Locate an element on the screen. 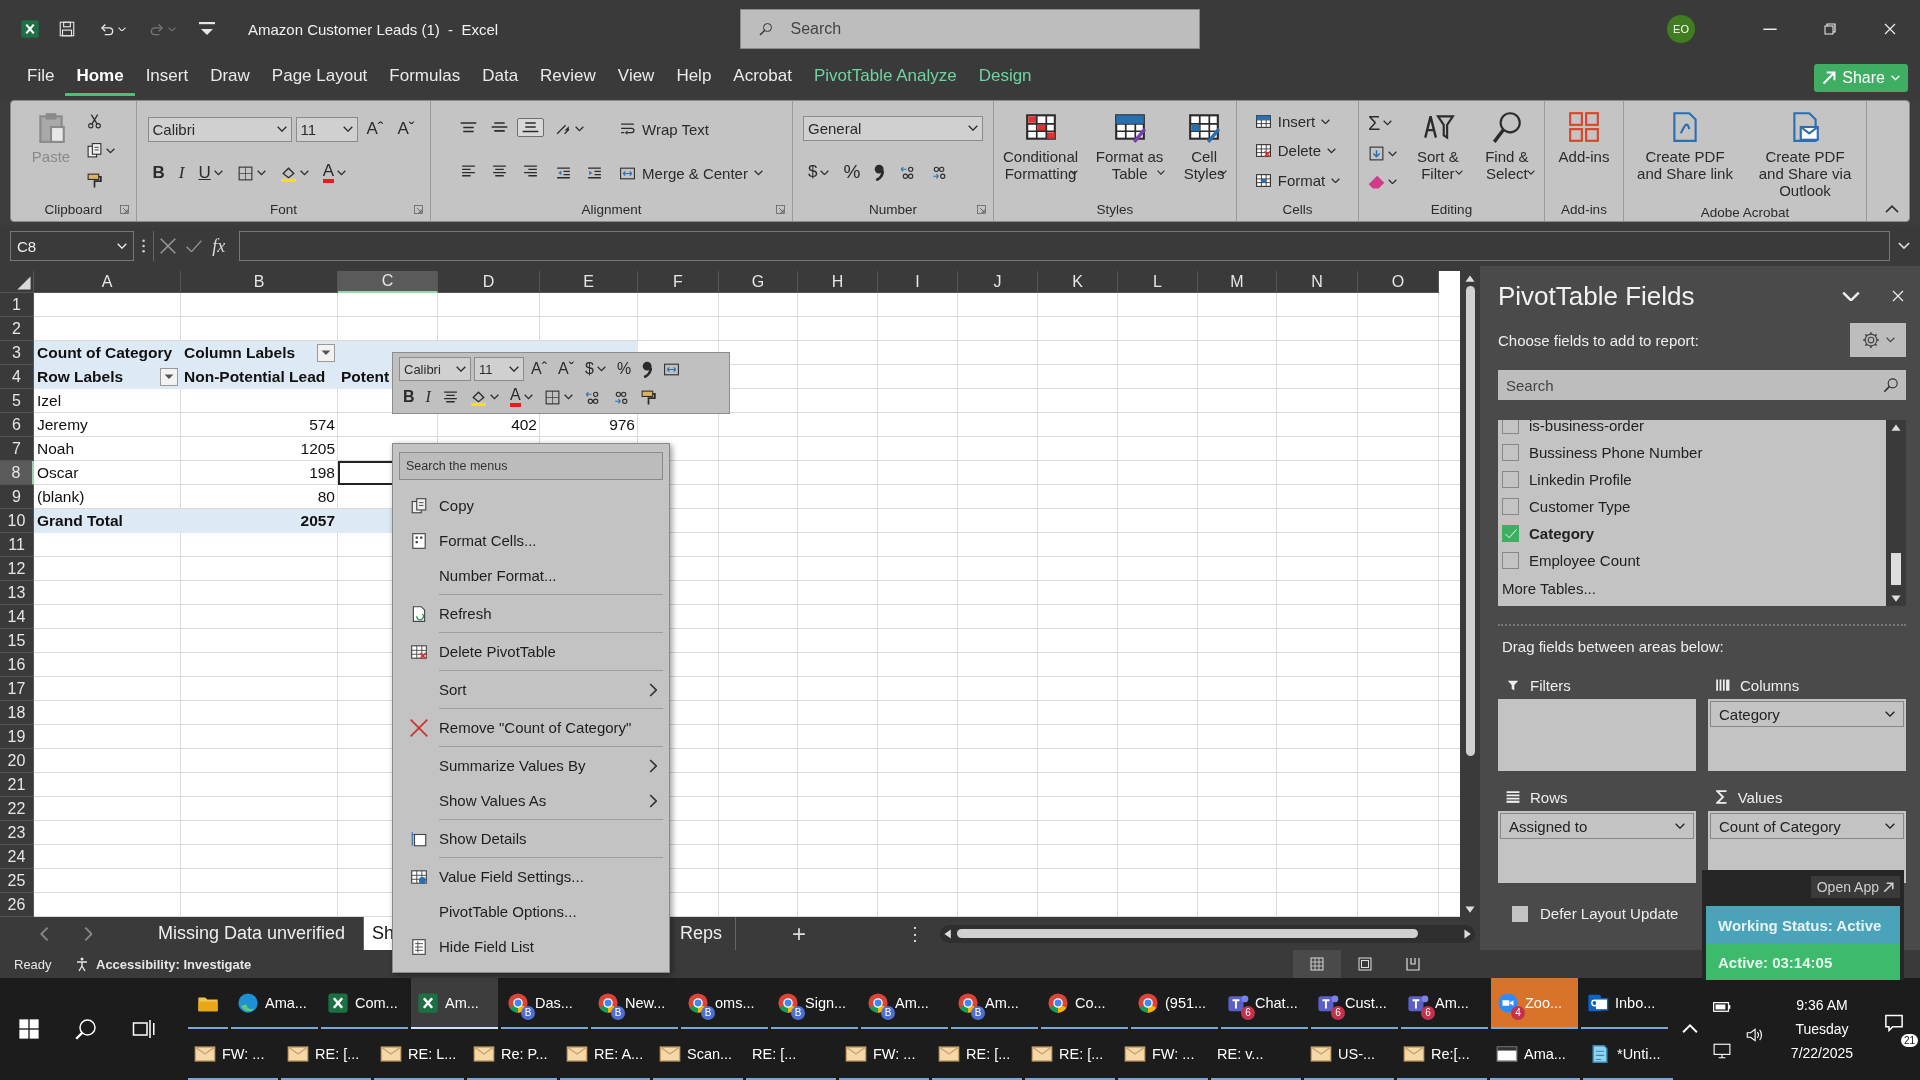 Image resolution: width=1920 pixels, height=1080 pixels. menu-item: Show Values As is located at coordinates (531, 800).